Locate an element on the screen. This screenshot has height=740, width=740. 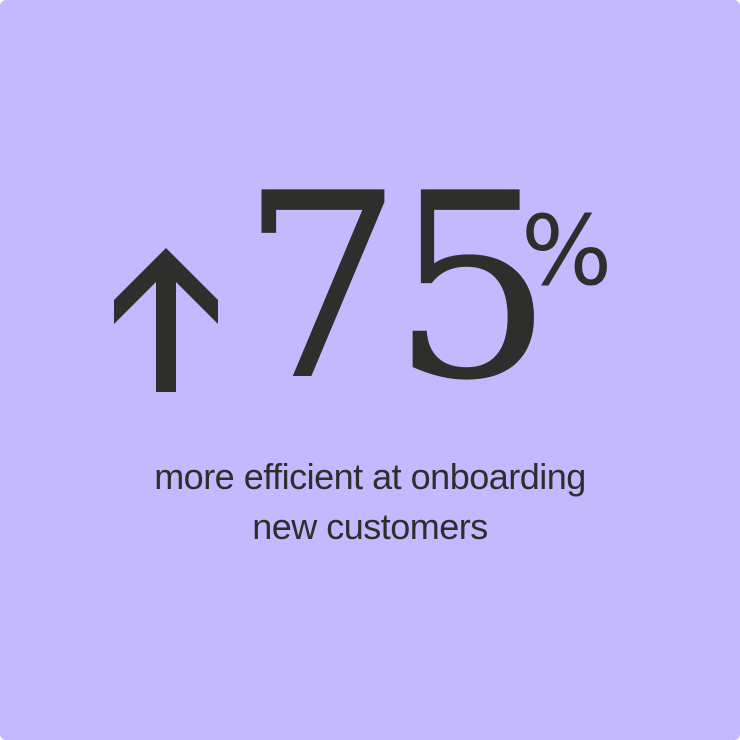
caption-line-2: new customers is located at coordinates (370, 526).